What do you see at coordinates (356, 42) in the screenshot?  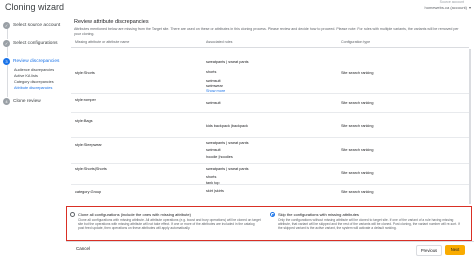 I see `column-header: Configuration type` at bounding box center [356, 42].